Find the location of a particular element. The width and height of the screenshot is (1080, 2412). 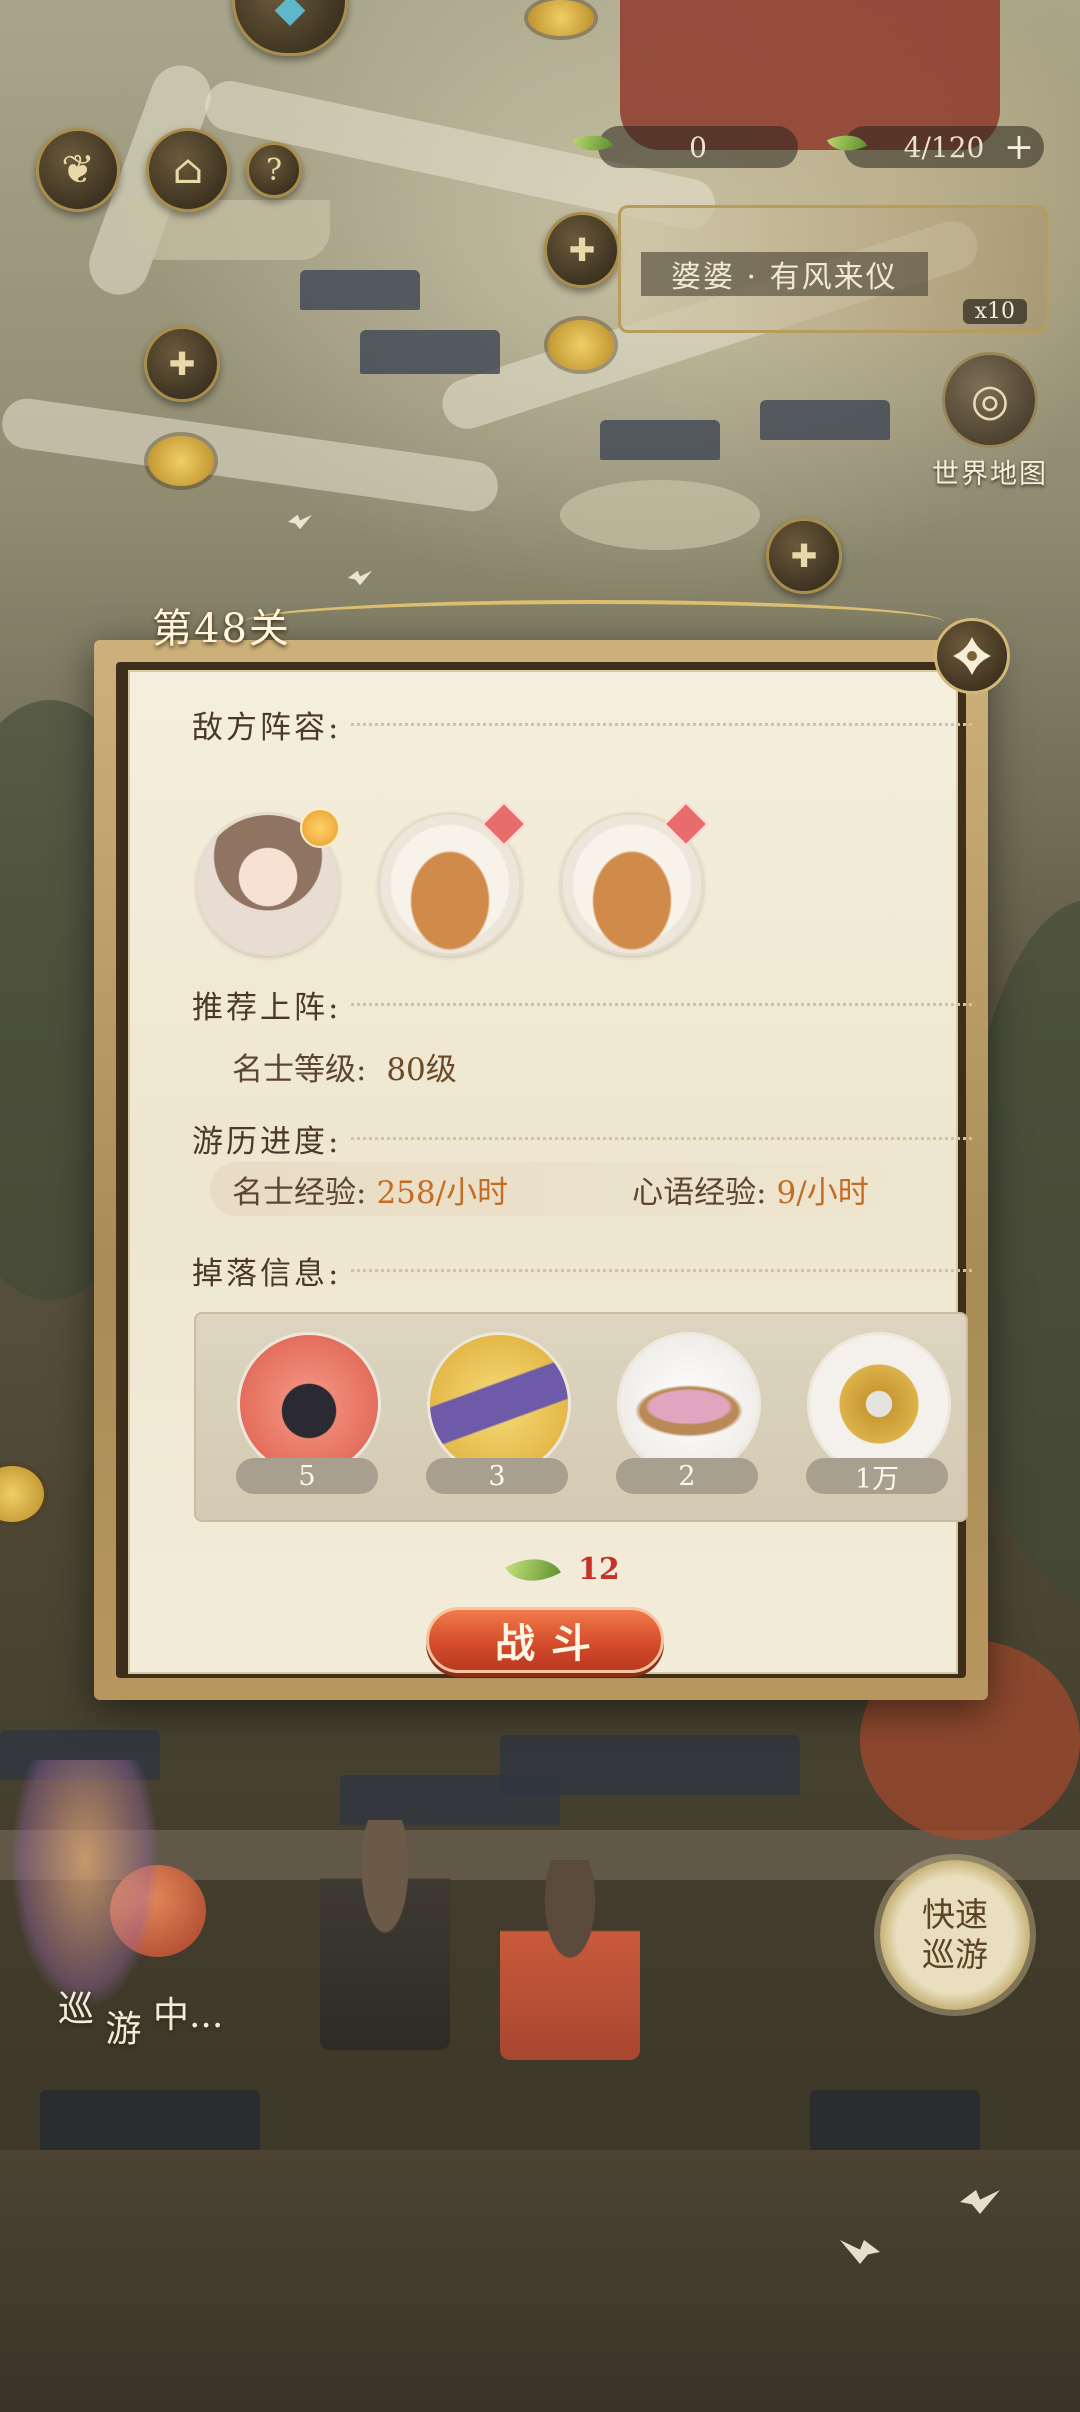

drop-qty: 3 is located at coordinates (497, 1476).